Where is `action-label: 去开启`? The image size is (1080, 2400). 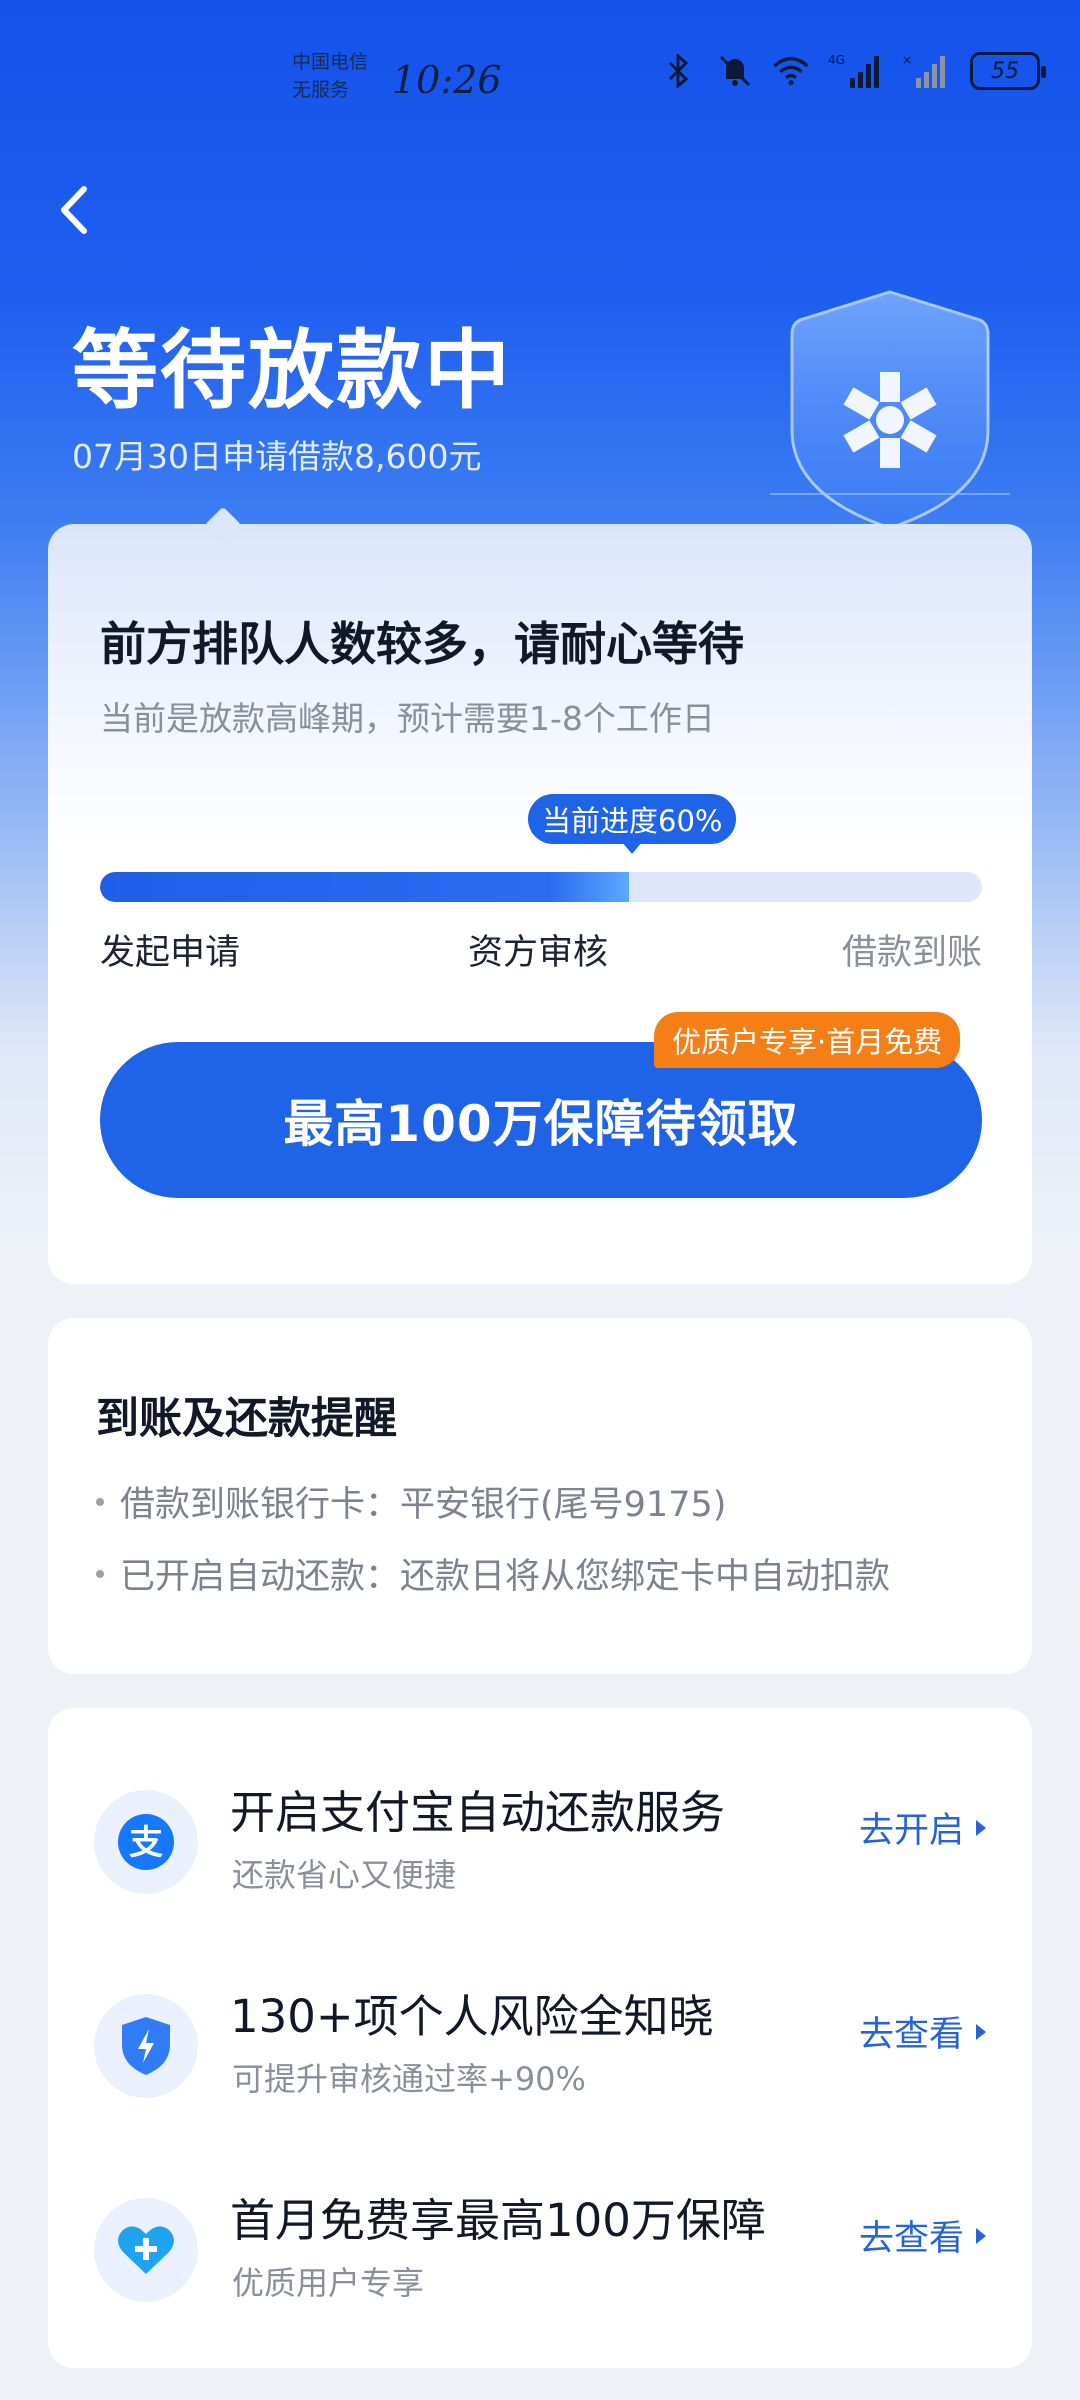
action-label: 去开启 is located at coordinates (911, 1831).